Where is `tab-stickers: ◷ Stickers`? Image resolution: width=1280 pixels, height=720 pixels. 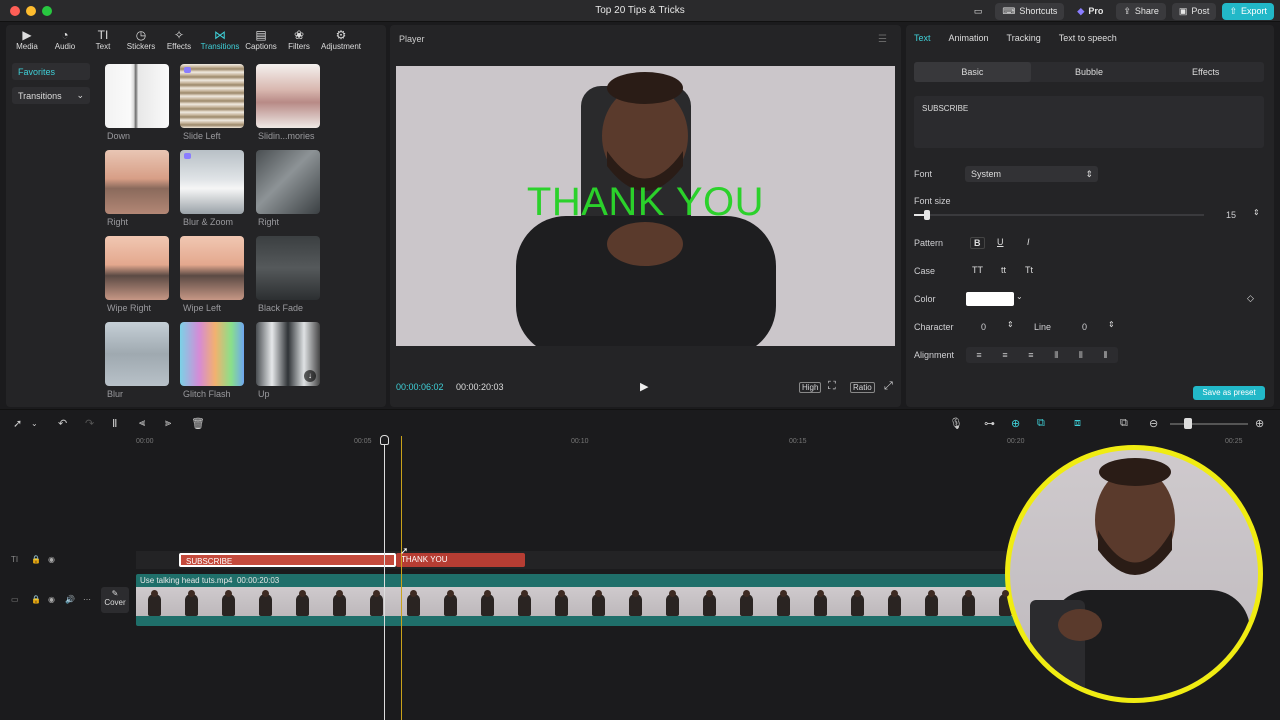
tab-stickers: ◷ Stickers is located at coordinates (141, 41).